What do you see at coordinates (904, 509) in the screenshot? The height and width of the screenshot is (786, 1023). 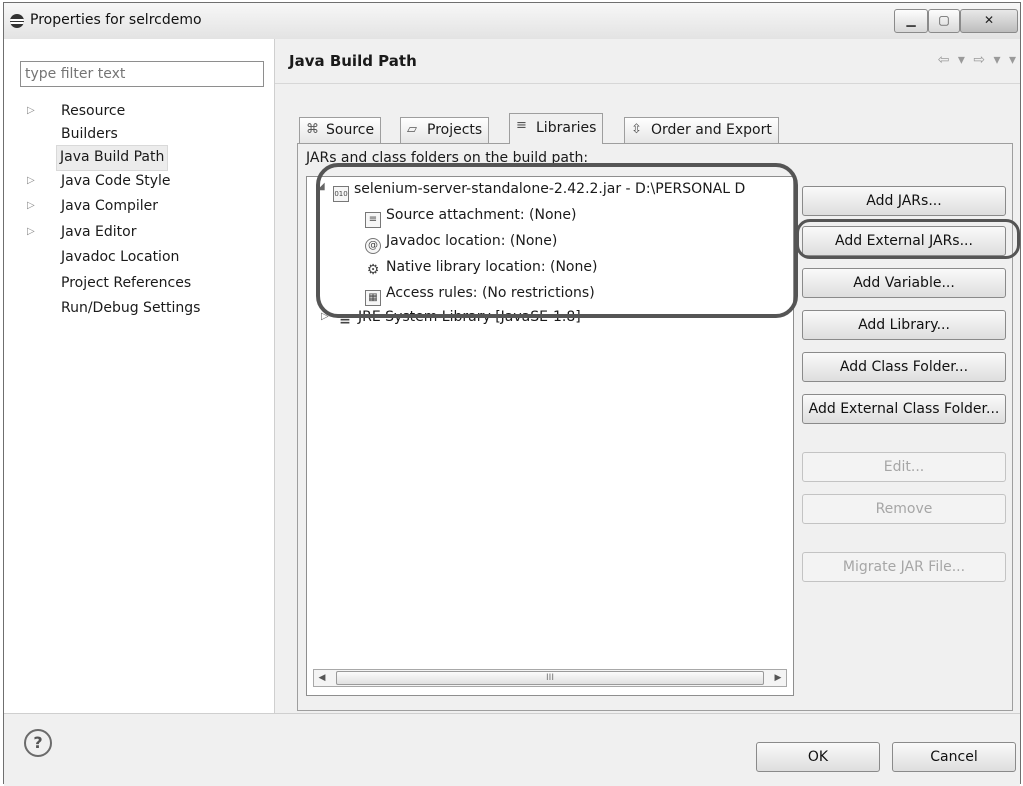 I see `remove-button: Remove` at bounding box center [904, 509].